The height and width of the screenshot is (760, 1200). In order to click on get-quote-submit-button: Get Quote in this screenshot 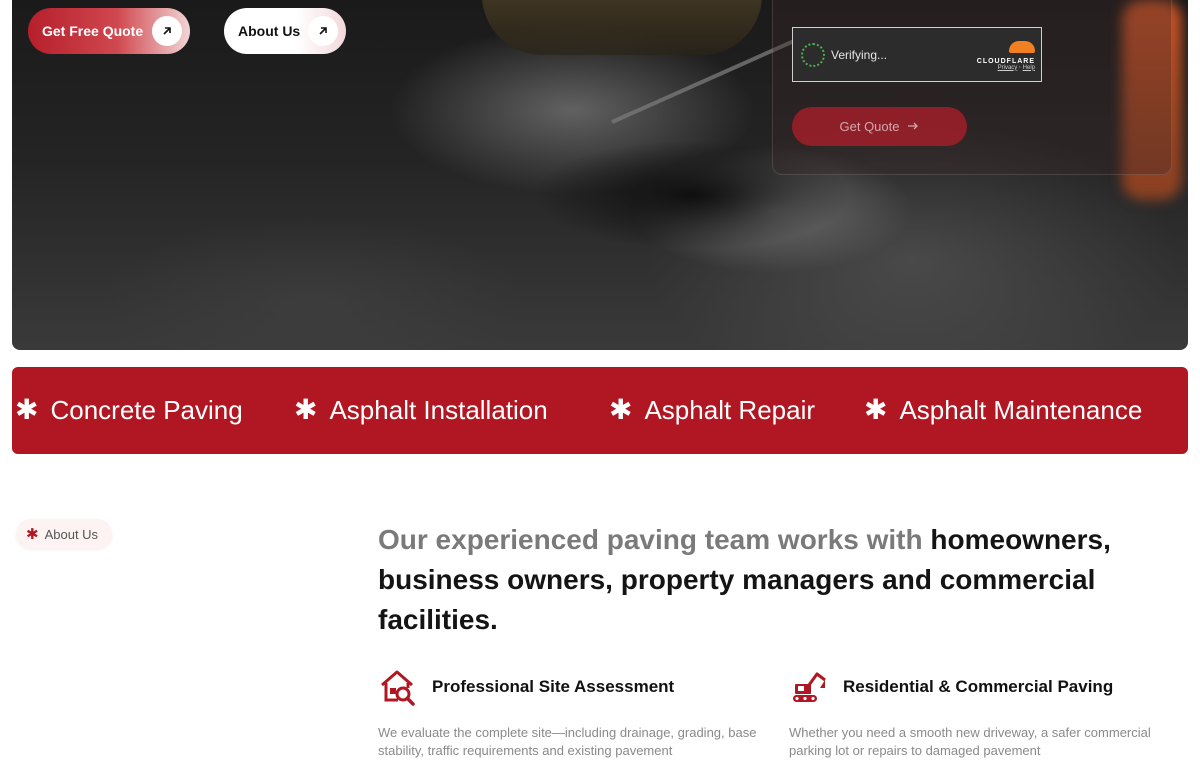, I will do `click(879, 126)`.